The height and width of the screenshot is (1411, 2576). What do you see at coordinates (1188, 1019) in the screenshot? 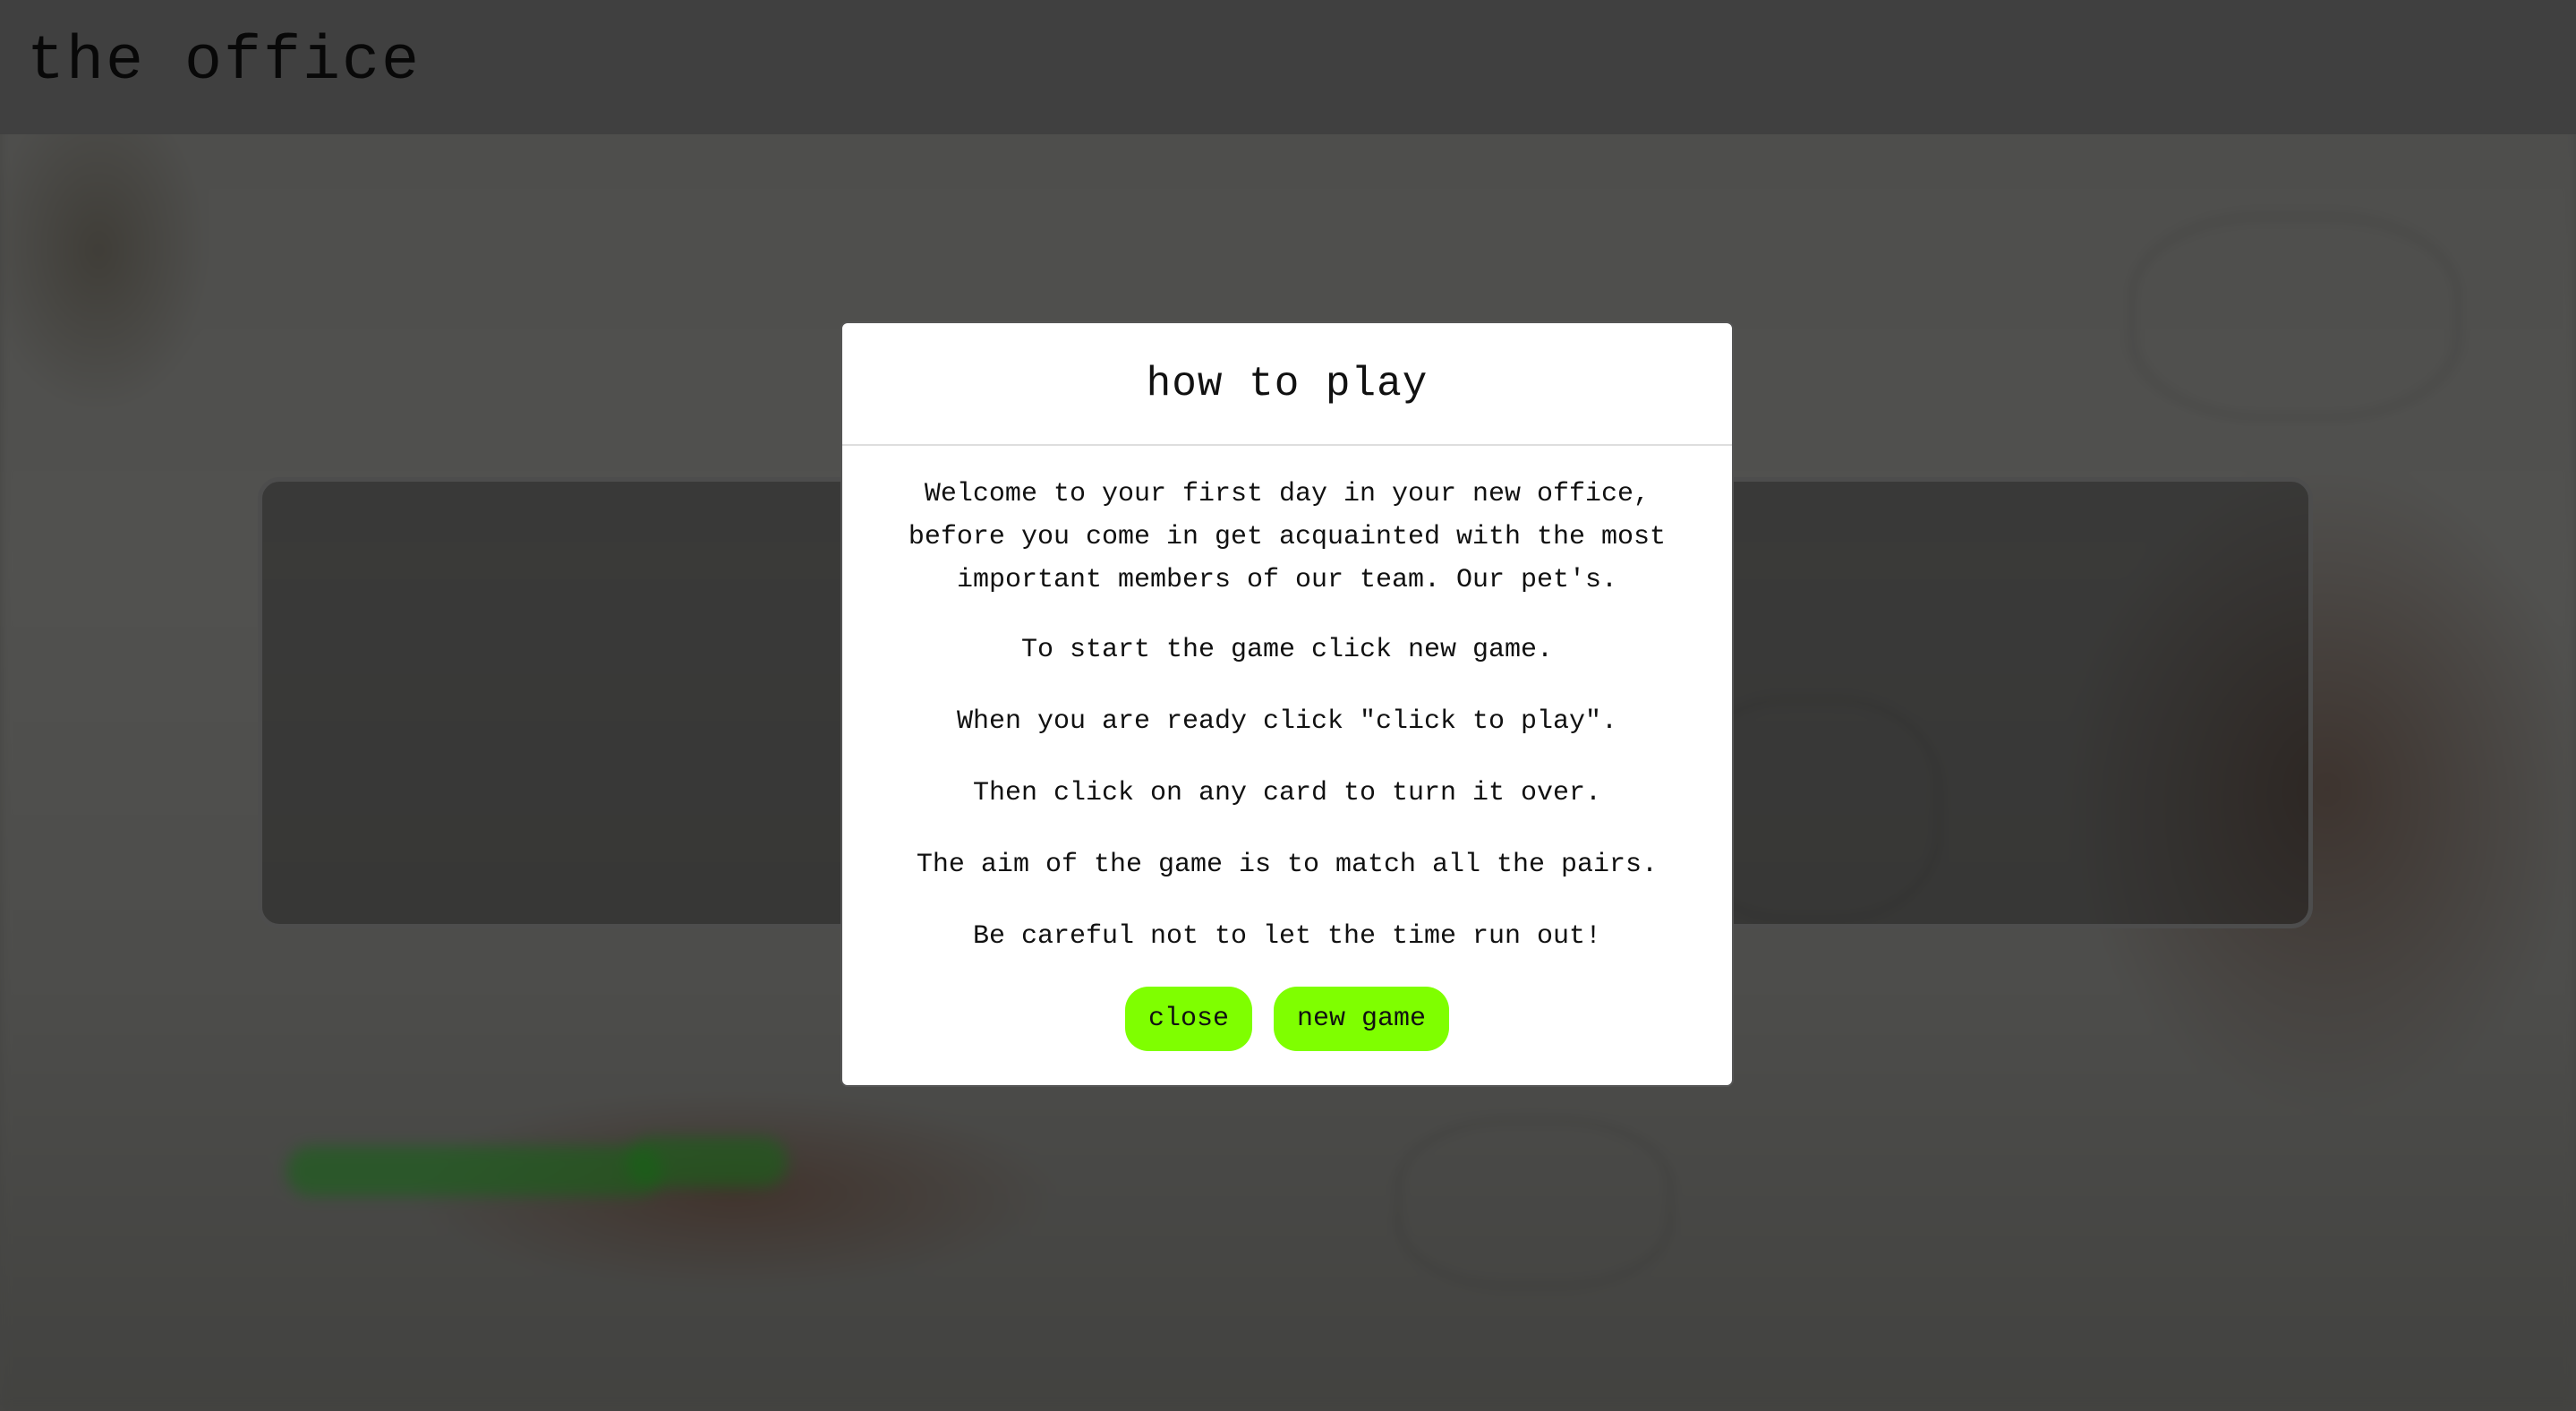
I see `close-button: close` at bounding box center [1188, 1019].